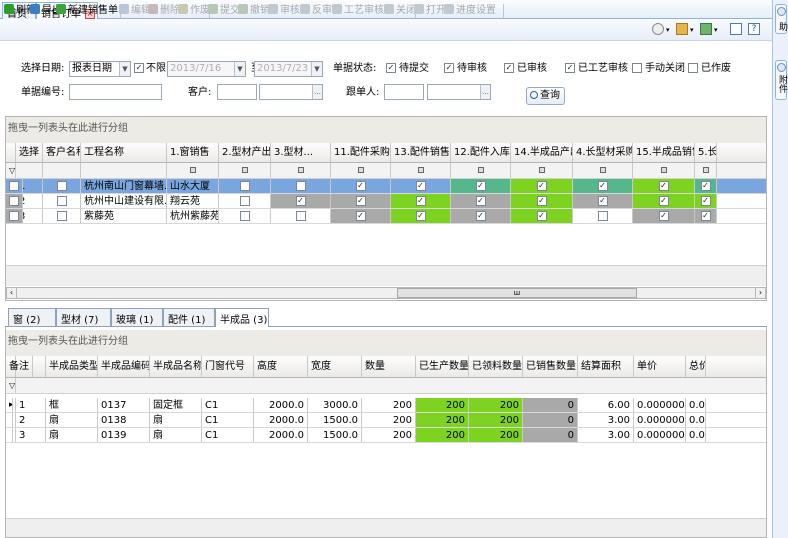 Image resolution: width=788 pixels, height=538 pixels. Describe the element at coordinates (335, 366) in the screenshot. I see `column-header: 宽度` at that location.